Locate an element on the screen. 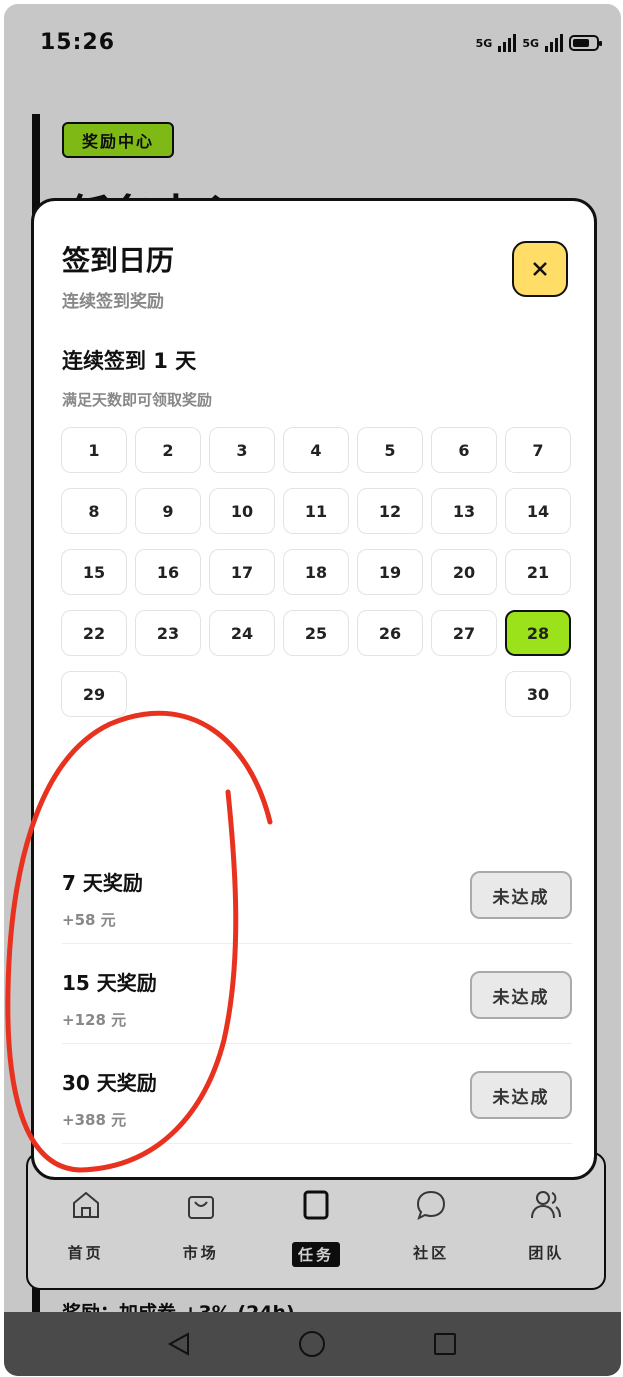 This screenshot has height=1377, width=623. calendar-day-6: 6 is located at coordinates (464, 450).